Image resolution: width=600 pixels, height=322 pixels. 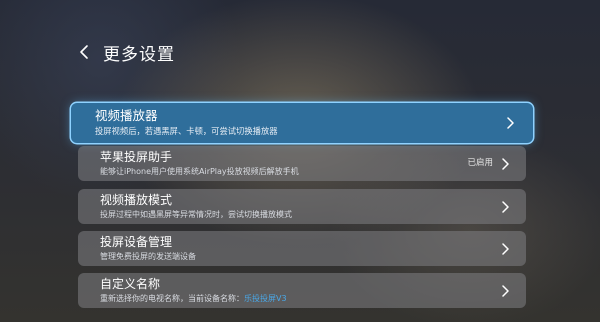 I want to click on description-text: 重新选择你的电视名称，当前设备名称：, so click(x=172, y=298).